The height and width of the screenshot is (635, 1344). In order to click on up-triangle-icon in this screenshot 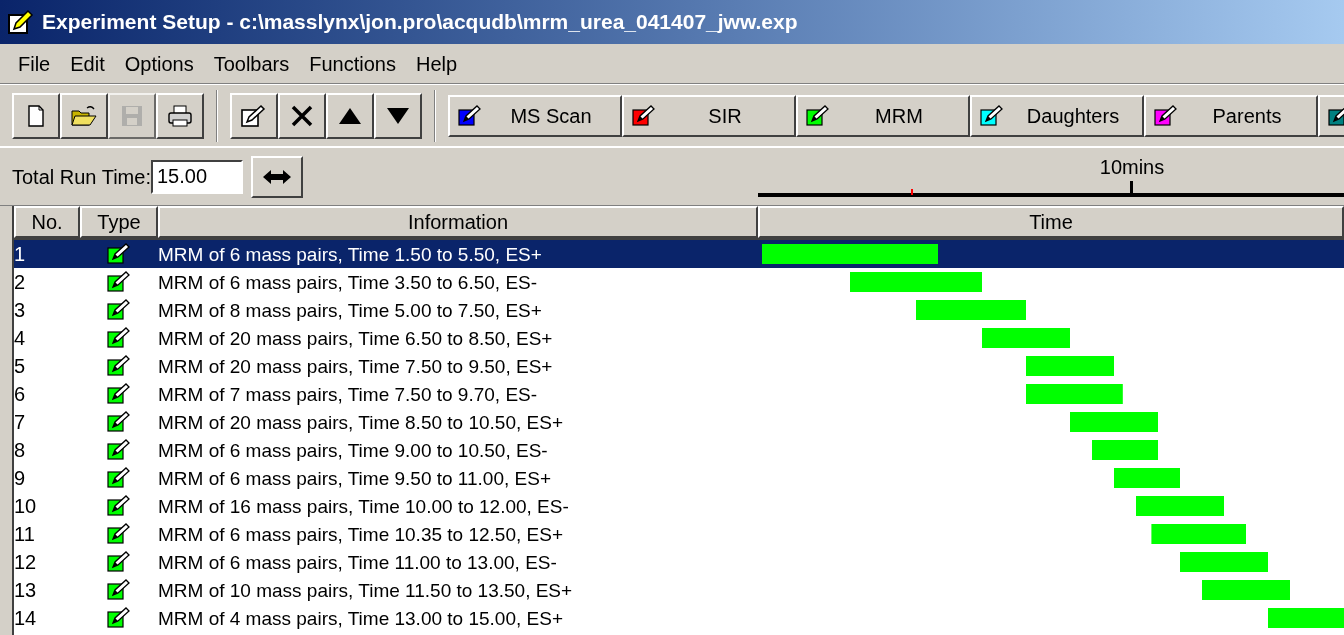, I will do `click(350, 115)`.